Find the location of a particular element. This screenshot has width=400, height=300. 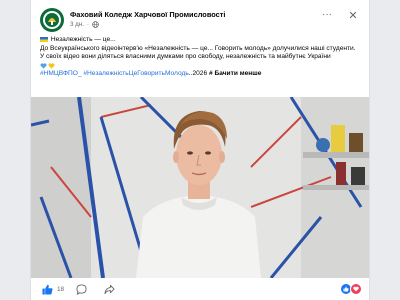

share-button is located at coordinates (109, 290).